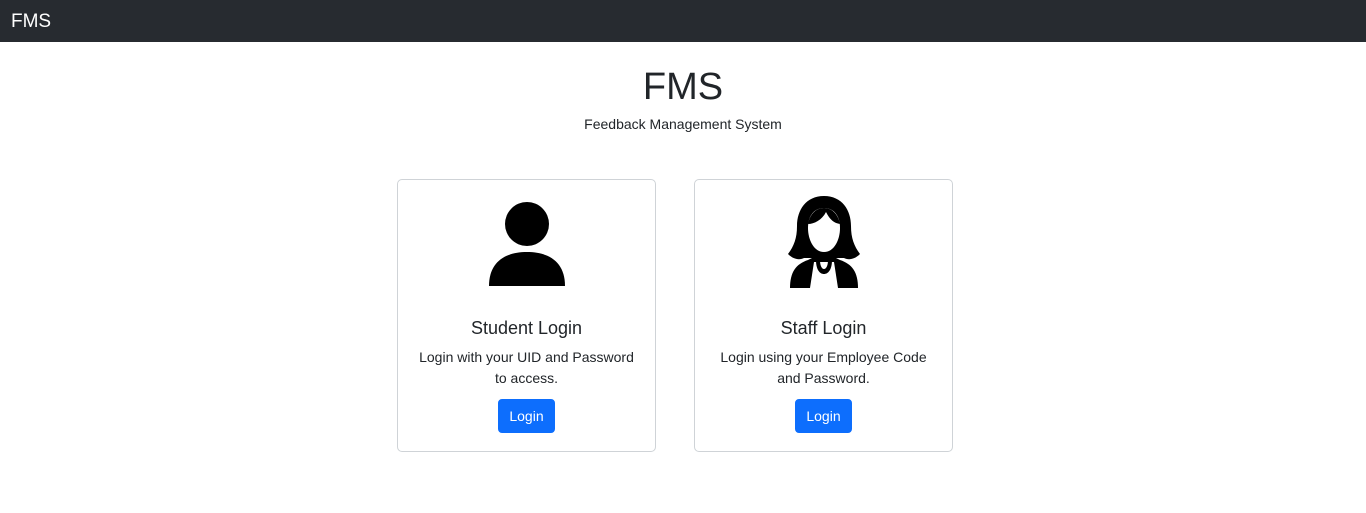 The height and width of the screenshot is (513, 1366). Describe the element at coordinates (683, 21) in the screenshot. I see `navbar: FMS` at that location.